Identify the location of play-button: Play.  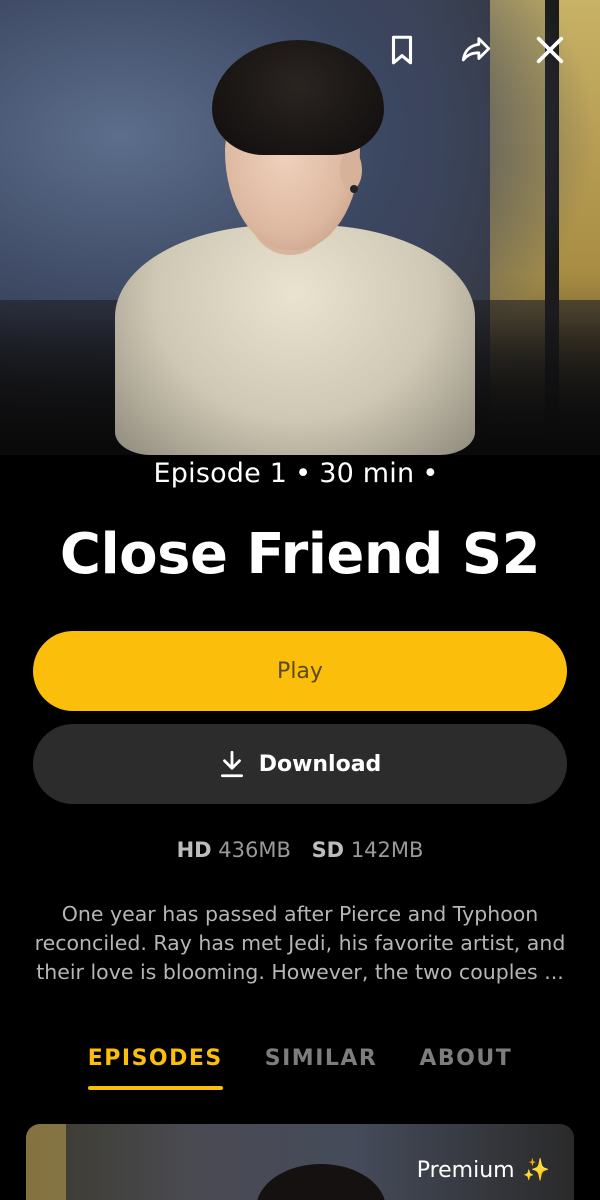
(300, 671).